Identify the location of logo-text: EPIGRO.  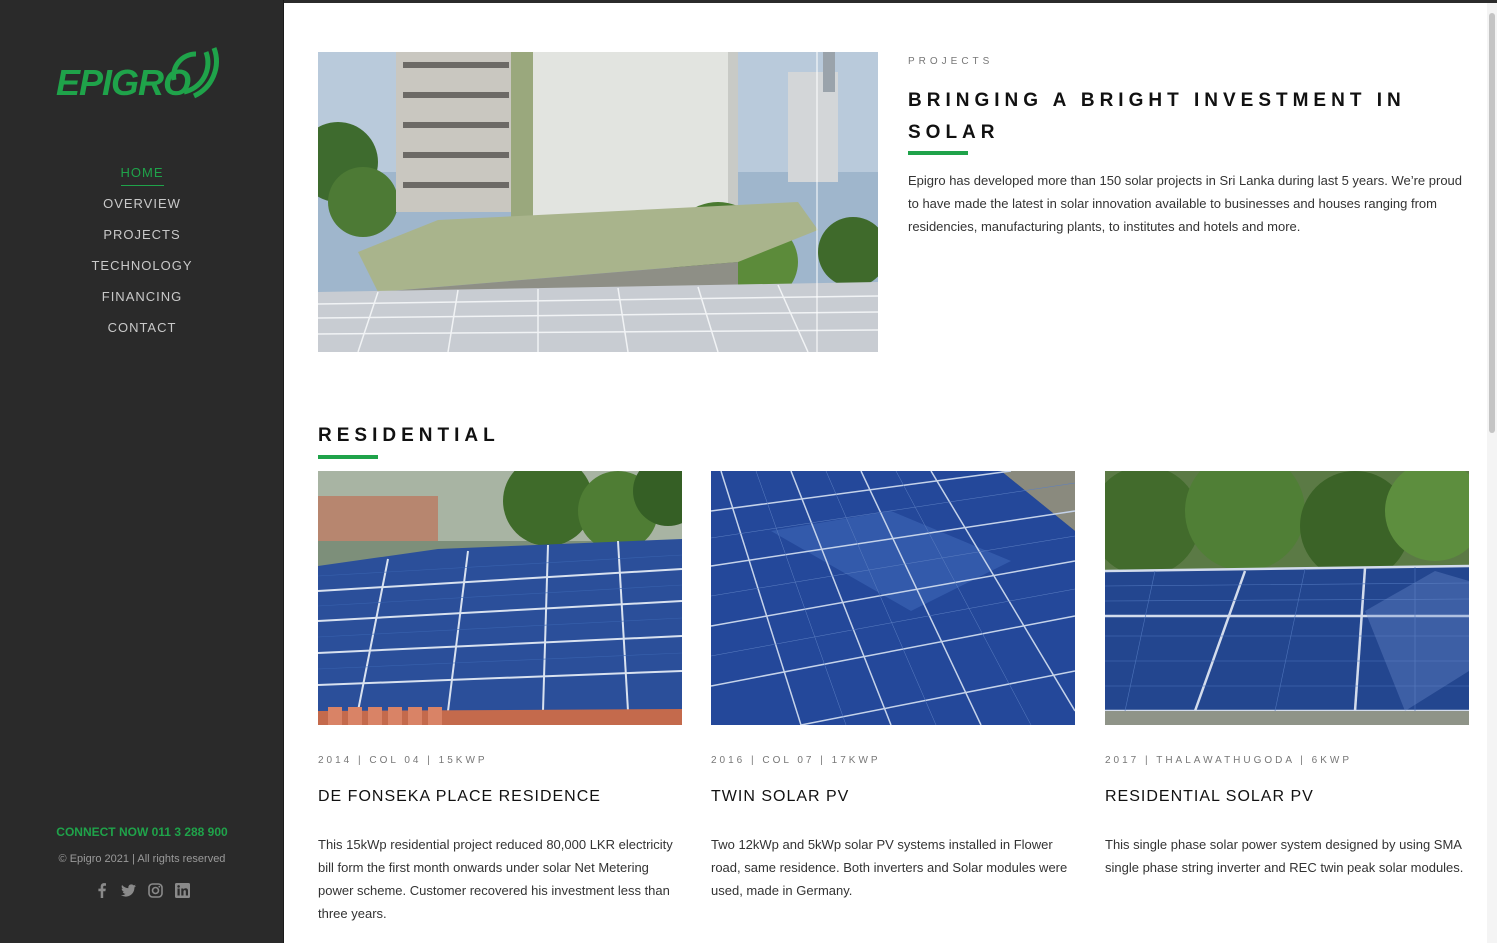
(123, 82).